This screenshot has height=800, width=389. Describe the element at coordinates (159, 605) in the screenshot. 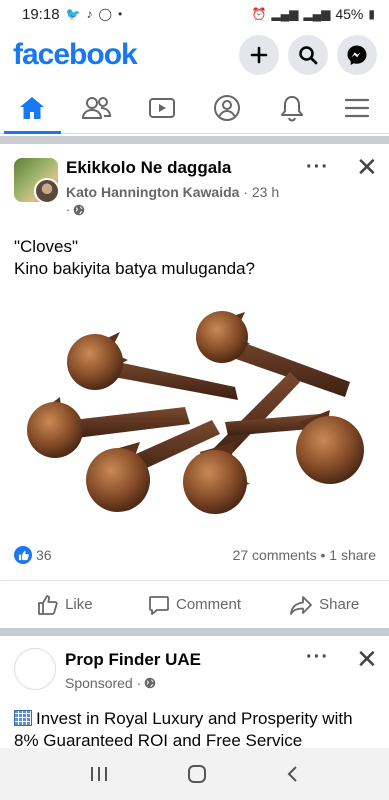

I see `comment-icon` at that location.